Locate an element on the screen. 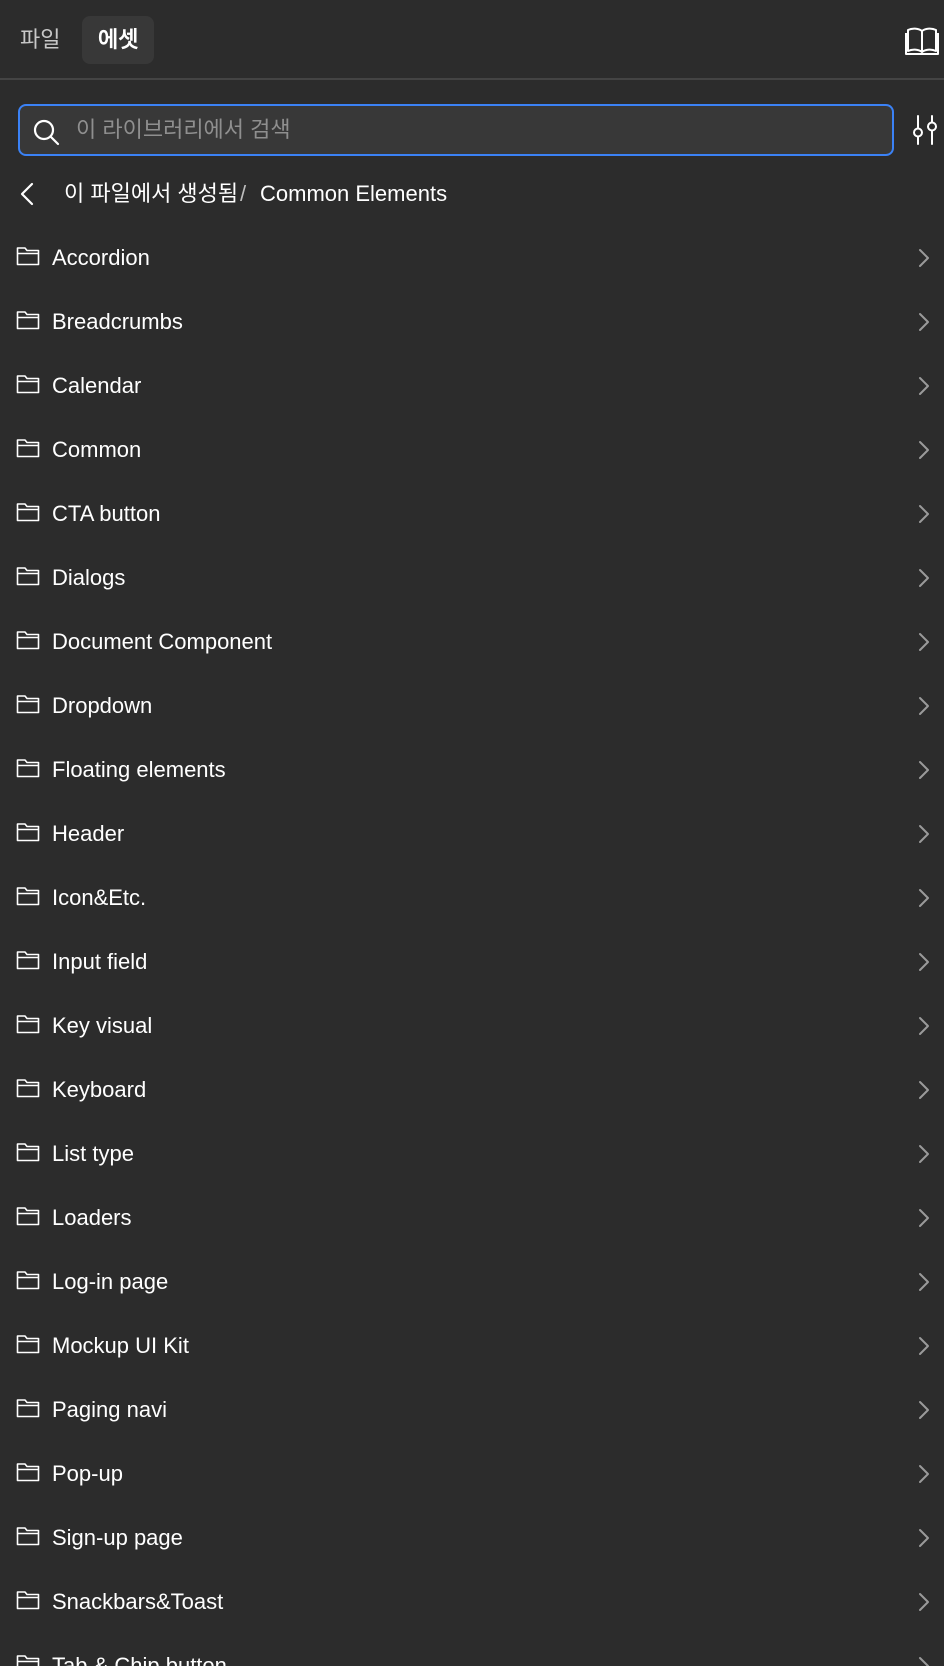  chevron-left-icon is located at coordinates (28, 194).